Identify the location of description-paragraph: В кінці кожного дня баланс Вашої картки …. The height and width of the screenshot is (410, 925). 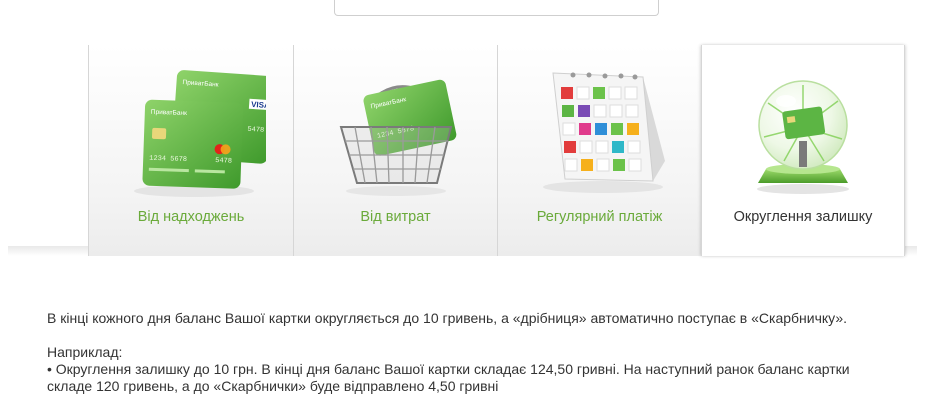
(447, 318).